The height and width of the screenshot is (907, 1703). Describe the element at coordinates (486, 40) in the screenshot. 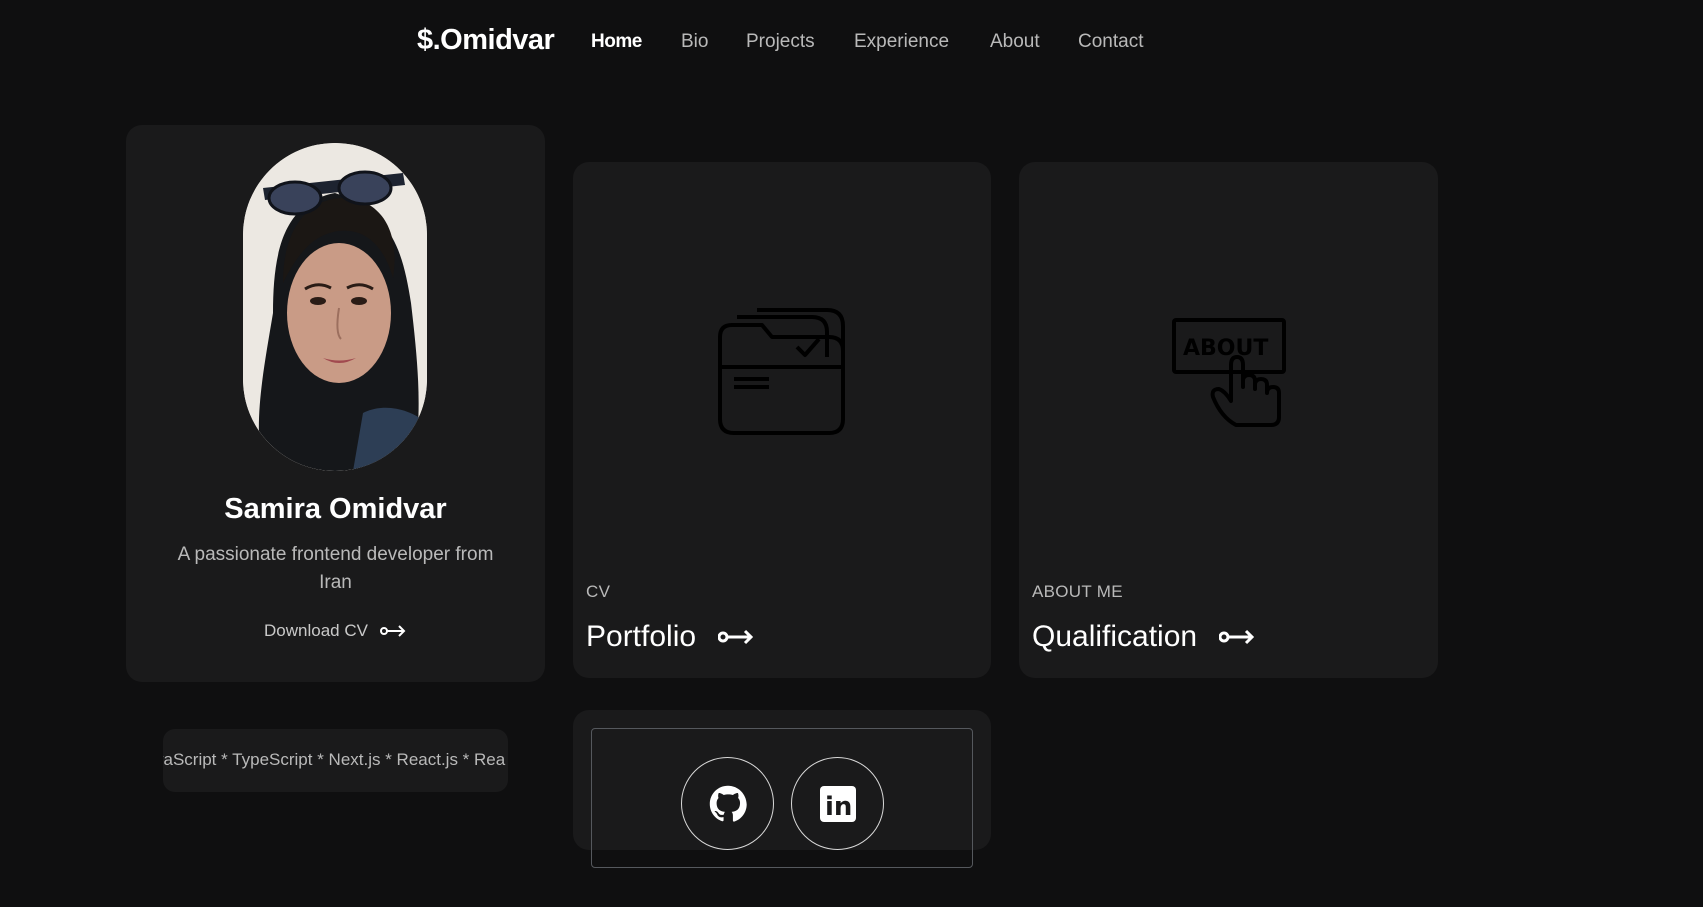

I see `brand-logo: $.Omidvar` at that location.